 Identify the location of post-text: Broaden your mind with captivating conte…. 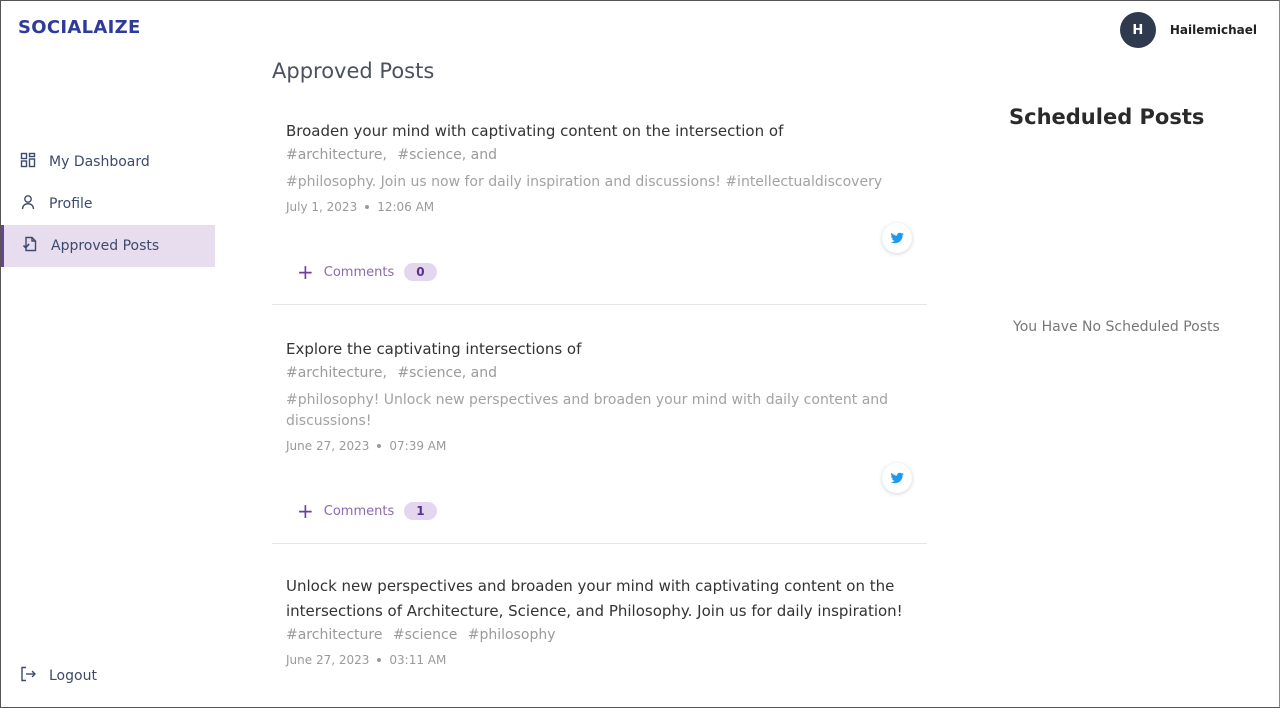
(535, 131).